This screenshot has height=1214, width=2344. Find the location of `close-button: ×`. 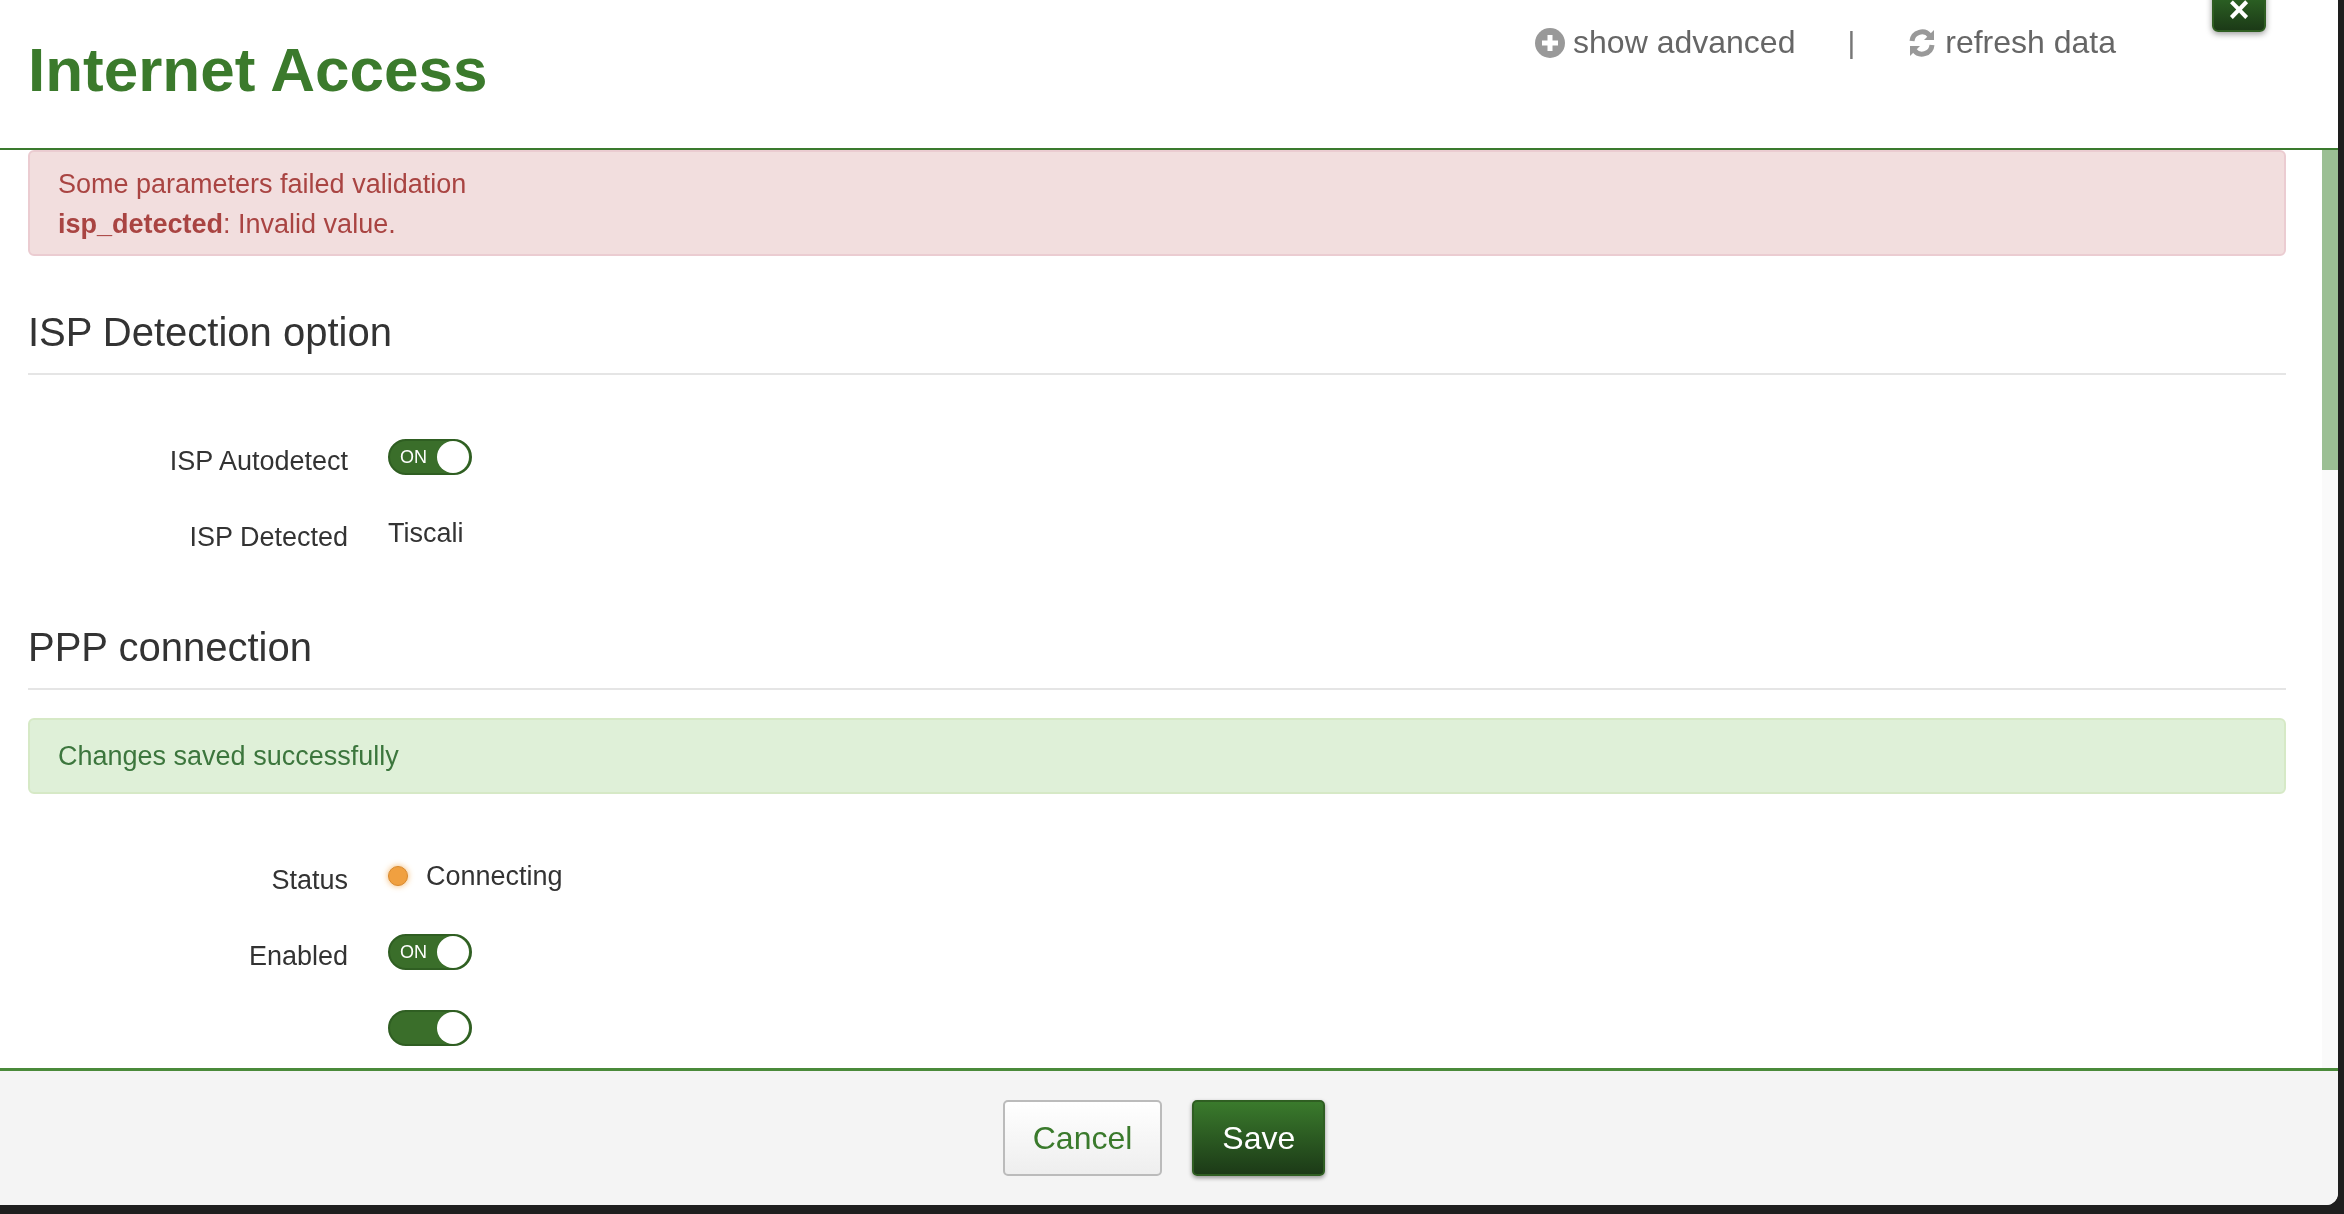

close-button: × is located at coordinates (2239, 16).